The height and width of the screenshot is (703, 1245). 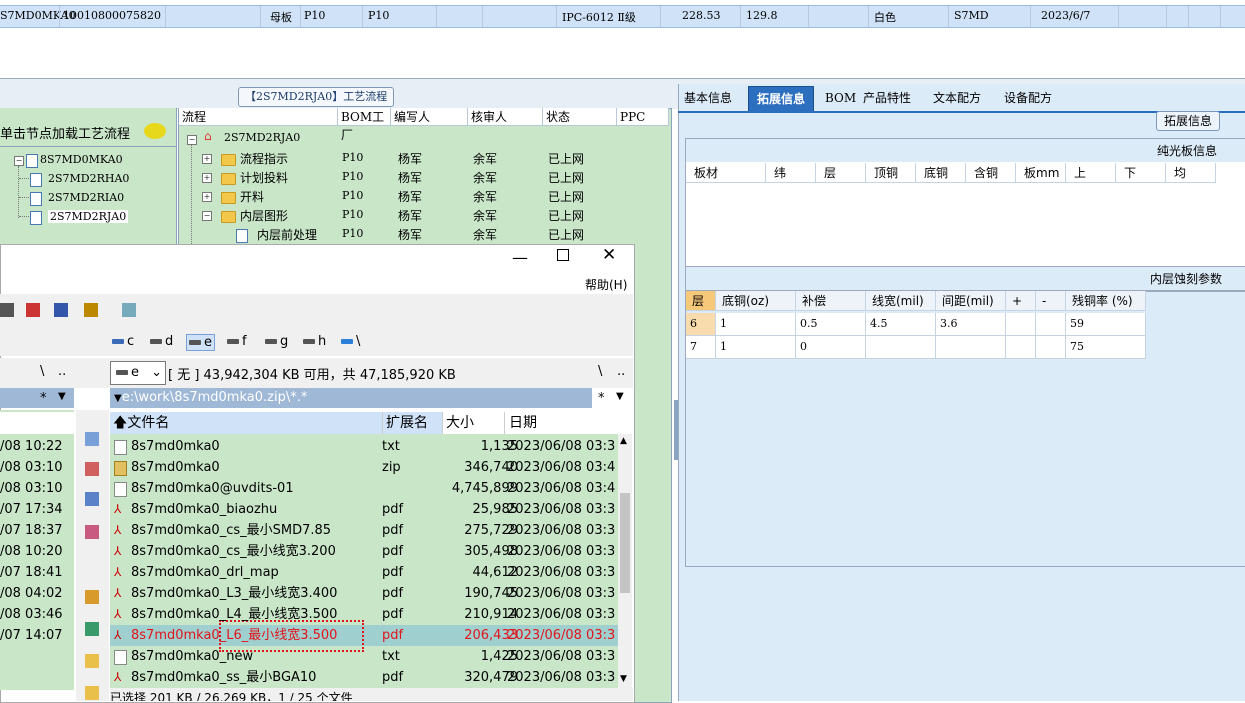 What do you see at coordinates (7, 310) in the screenshot?
I see `binoculars-icon` at bounding box center [7, 310].